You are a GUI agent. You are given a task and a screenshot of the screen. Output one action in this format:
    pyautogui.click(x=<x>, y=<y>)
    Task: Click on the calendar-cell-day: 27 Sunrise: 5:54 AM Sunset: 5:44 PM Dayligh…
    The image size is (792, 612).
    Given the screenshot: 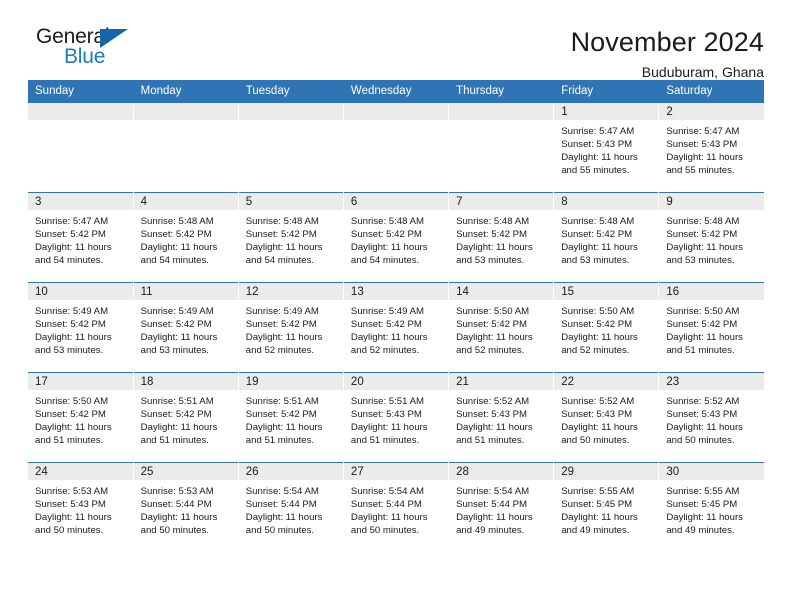 What is the action you would take?
    pyautogui.click(x=396, y=507)
    